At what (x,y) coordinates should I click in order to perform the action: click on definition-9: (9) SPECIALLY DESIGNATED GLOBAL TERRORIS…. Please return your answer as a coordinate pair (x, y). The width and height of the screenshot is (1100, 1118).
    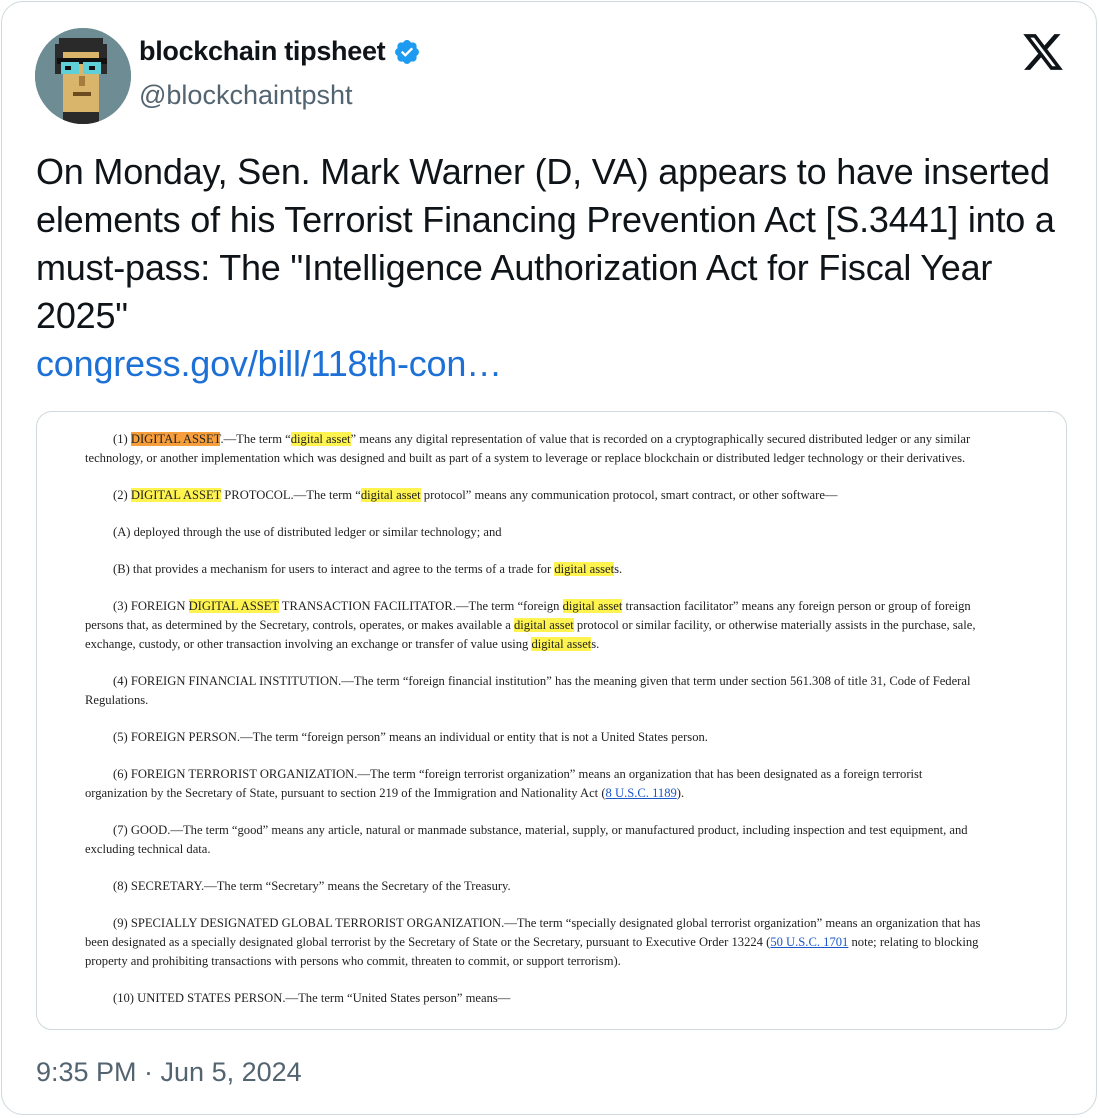
    Looking at the image, I should click on (533, 942).